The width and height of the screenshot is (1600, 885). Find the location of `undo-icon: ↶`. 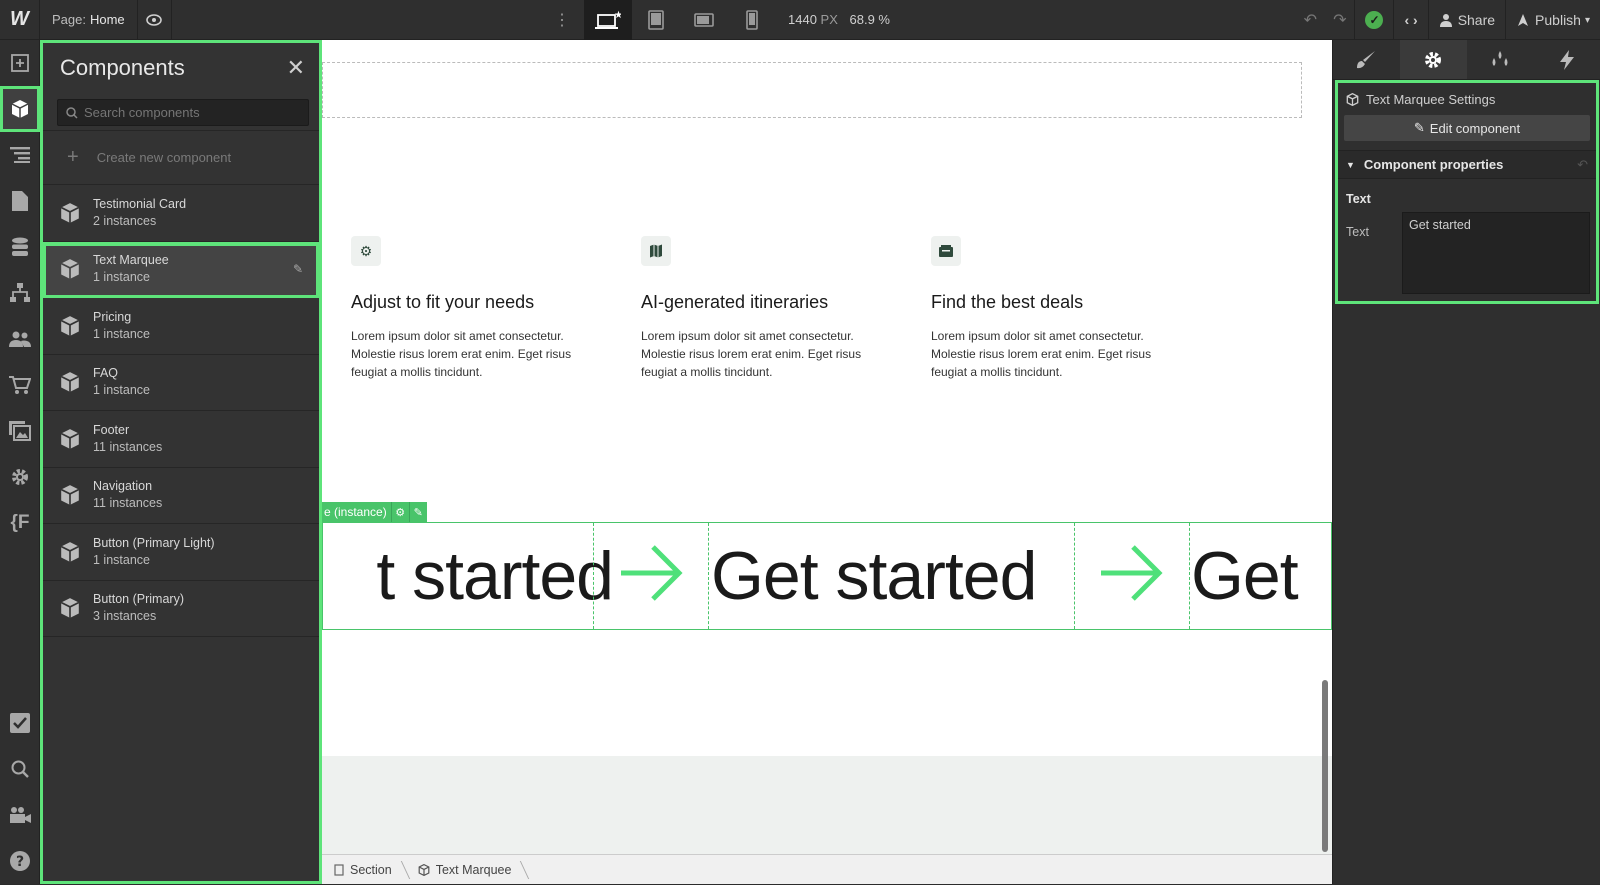

undo-icon: ↶ is located at coordinates (1310, 20).